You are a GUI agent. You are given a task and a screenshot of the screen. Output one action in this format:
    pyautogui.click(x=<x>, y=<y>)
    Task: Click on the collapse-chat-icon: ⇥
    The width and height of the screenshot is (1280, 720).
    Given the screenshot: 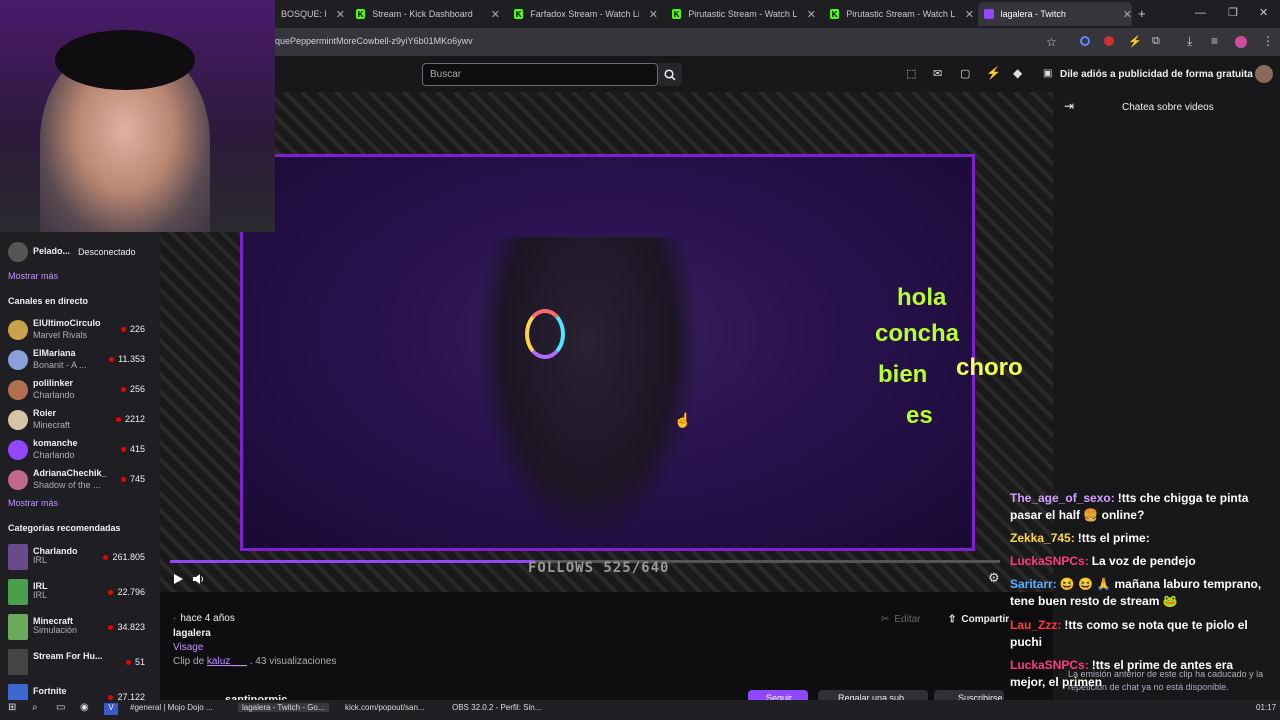 What is the action you would take?
    pyautogui.click(x=1069, y=106)
    